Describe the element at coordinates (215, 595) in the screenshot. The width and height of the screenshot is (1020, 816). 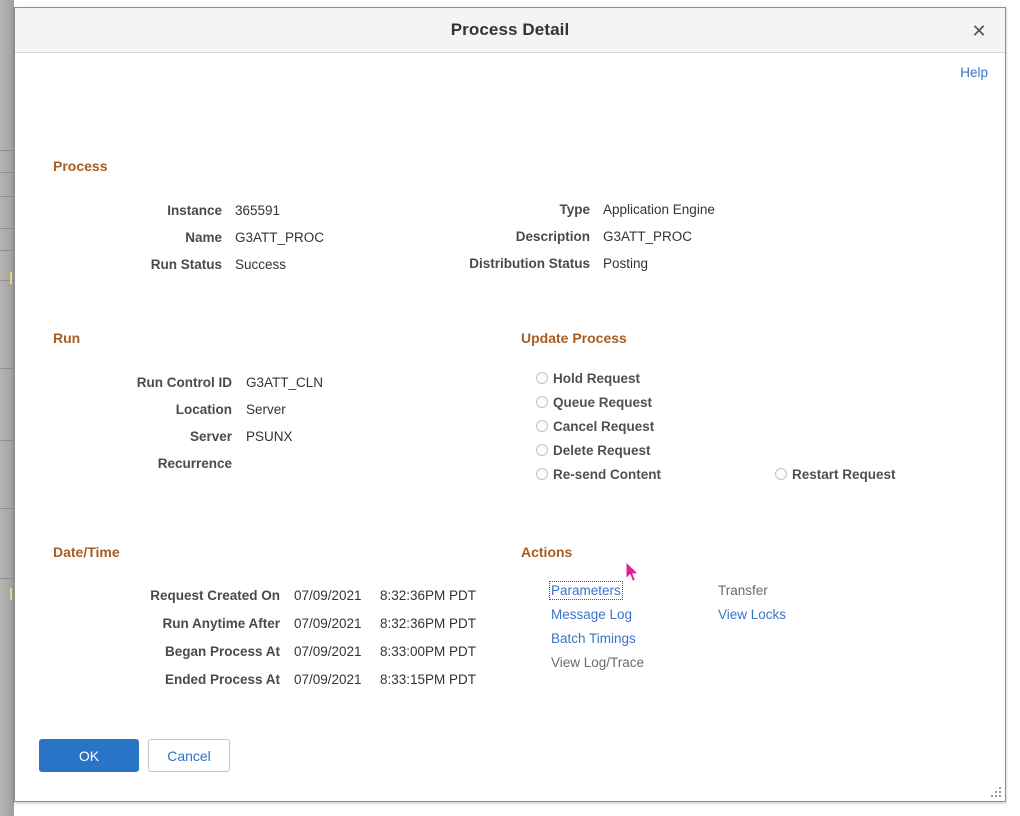
I see `field-label: Request Created On` at that location.